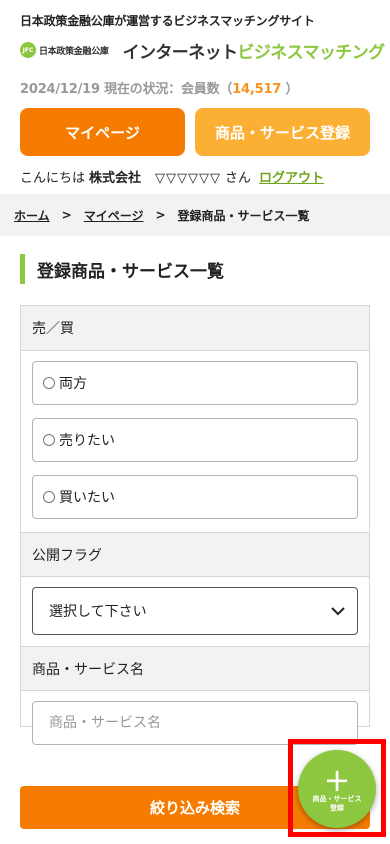  Describe the element at coordinates (195, 668) in the screenshot. I see `product-name-label: 商品・サービス名` at that location.